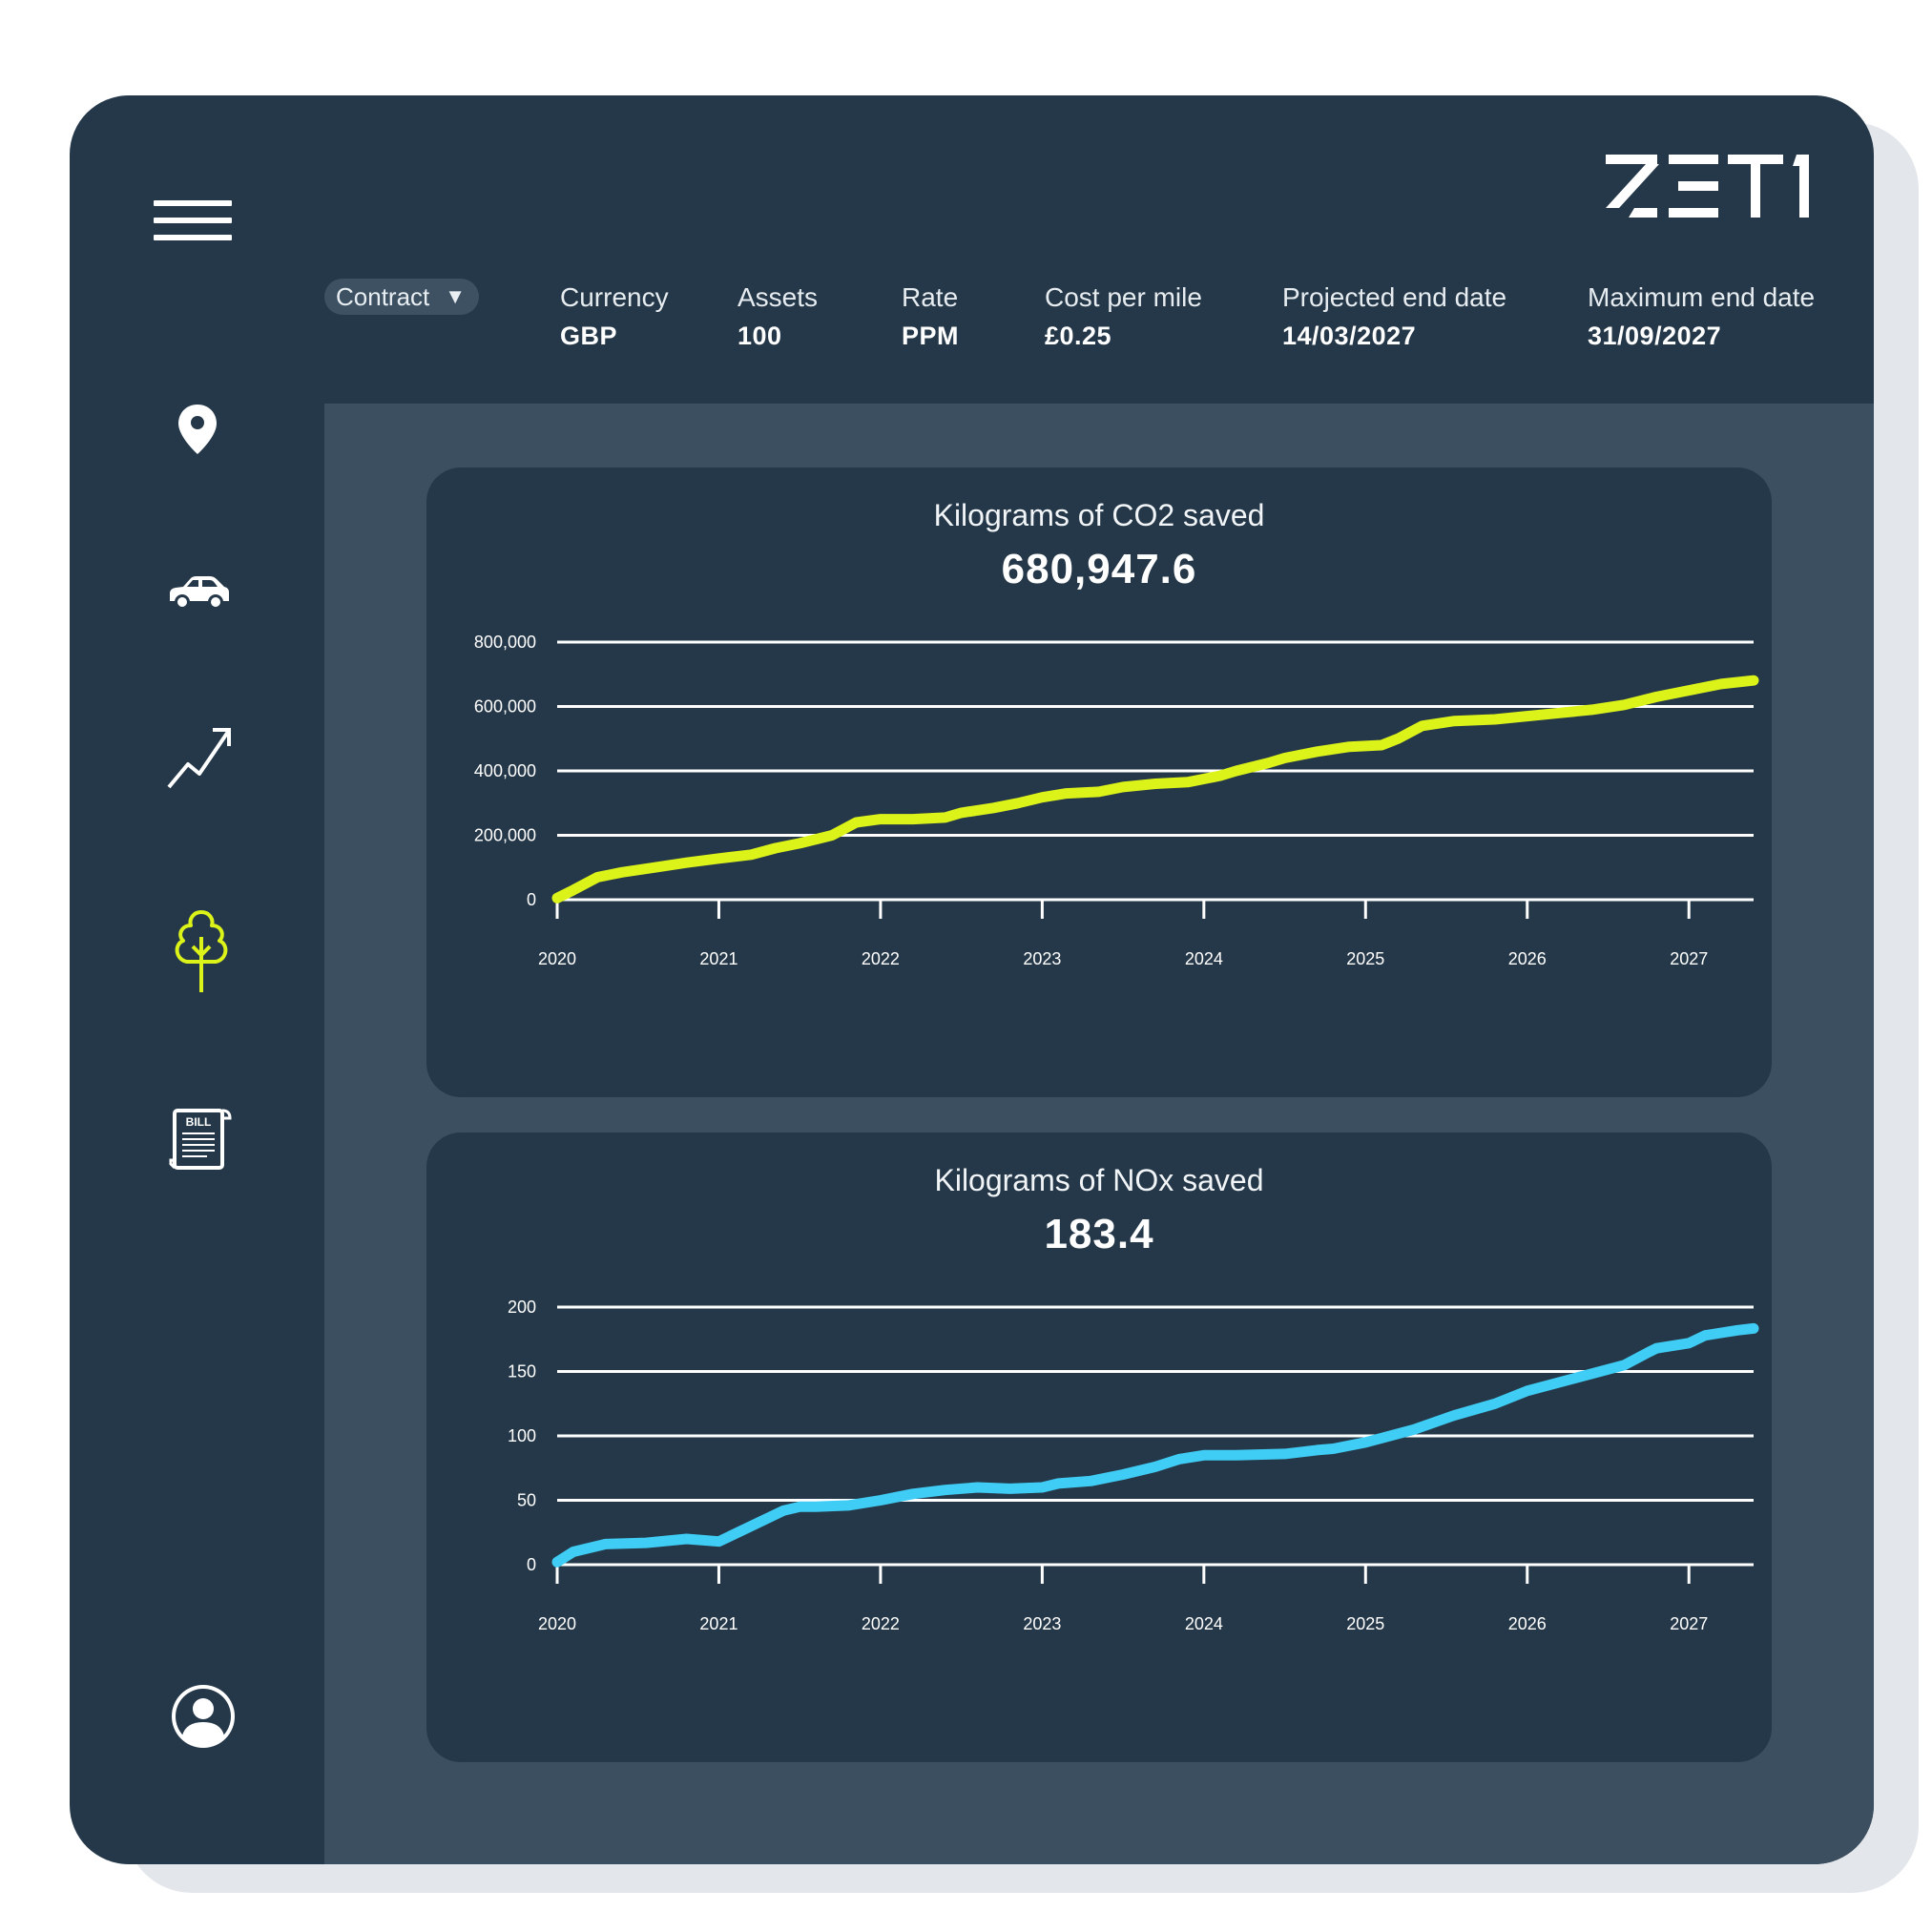 This screenshot has width=1932, height=1932. Describe the element at coordinates (201, 951) in the screenshot. I see `tree-icon` at that location.